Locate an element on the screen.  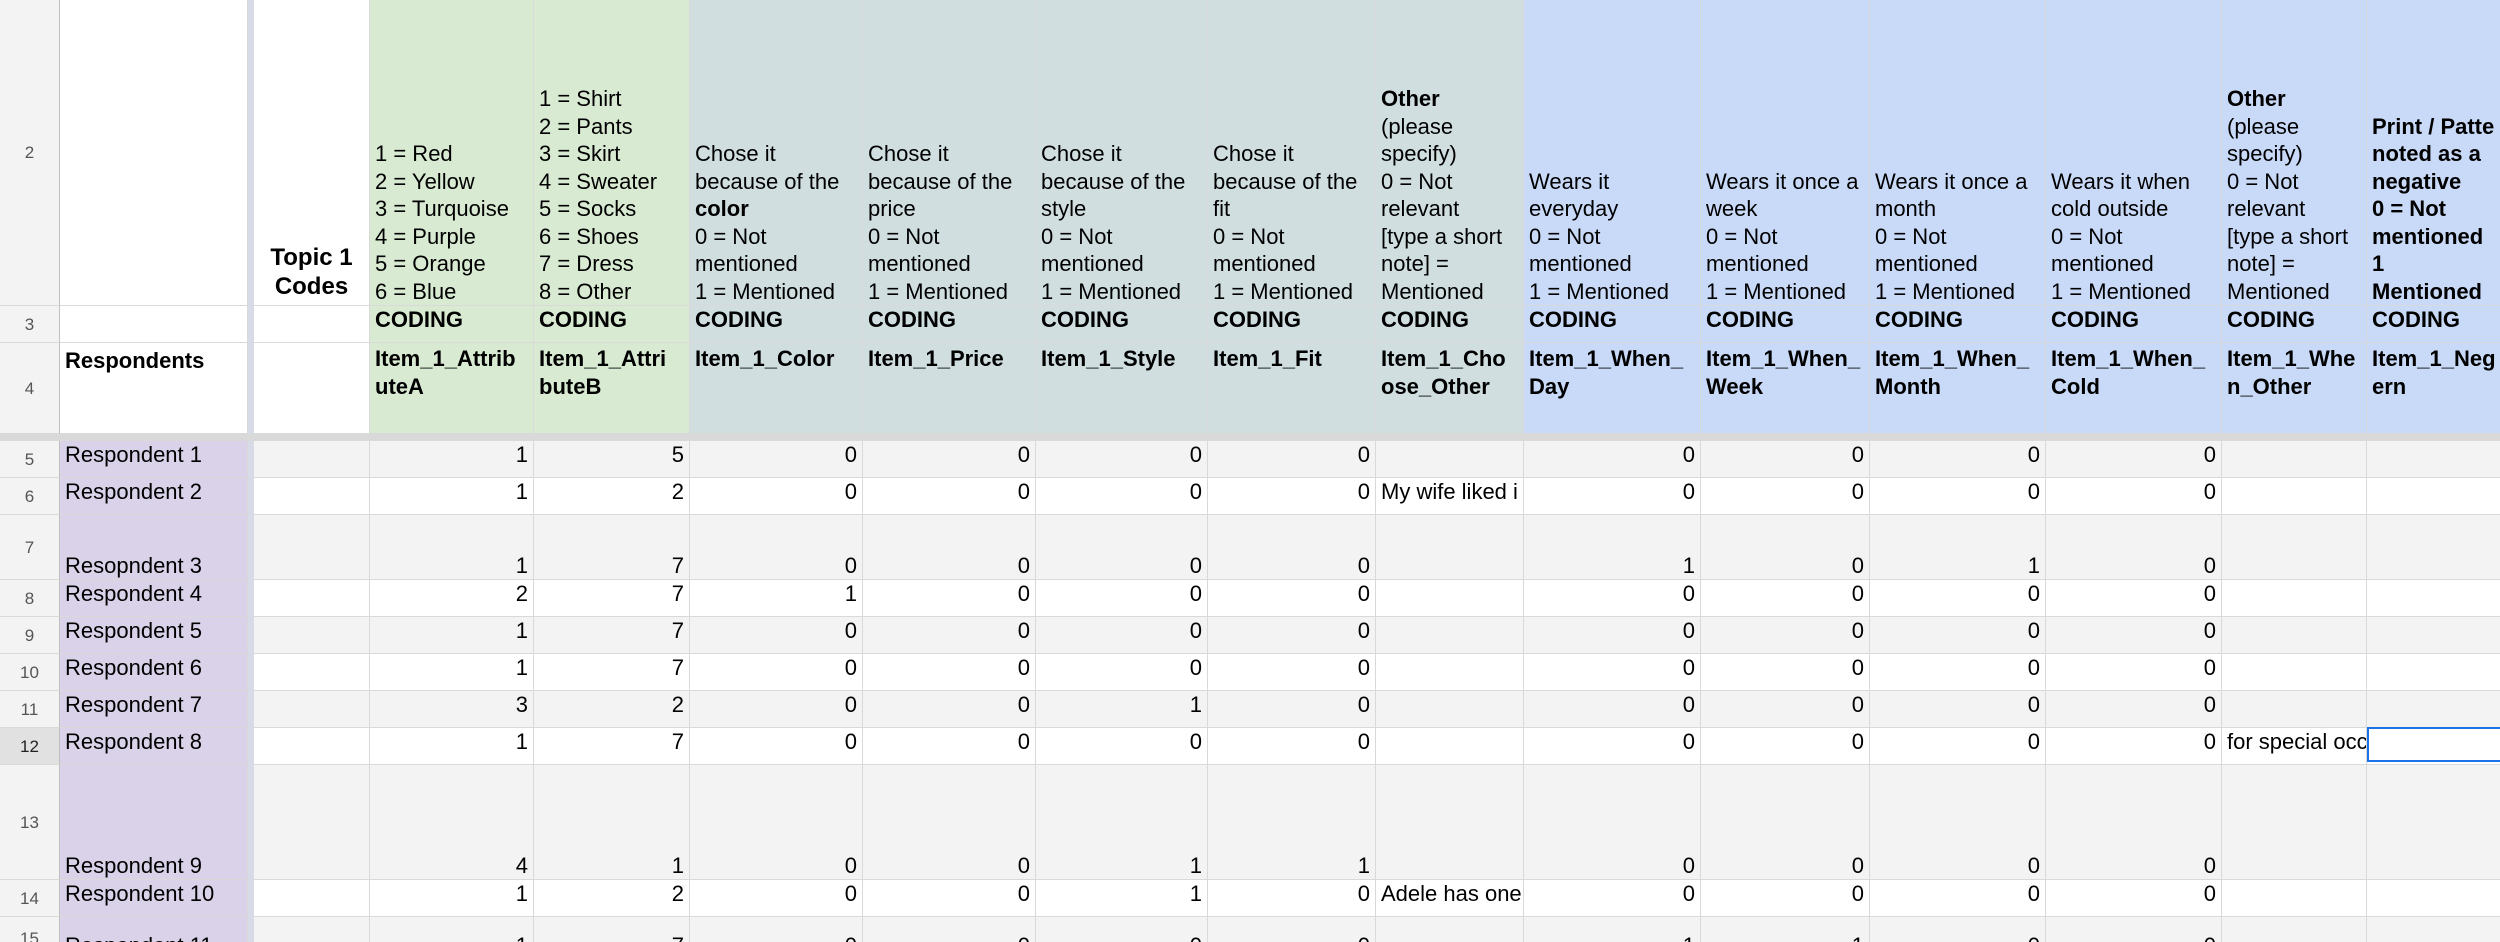
data-cell: My wife liked i is located at coordinates (1450, 496).